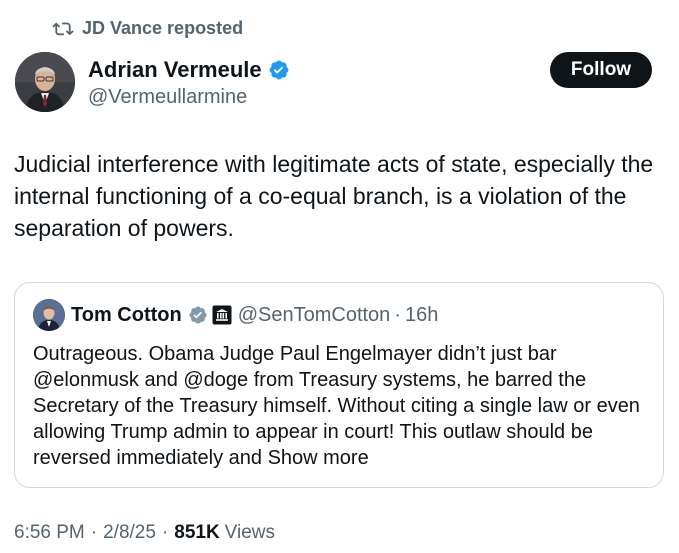 Image resolution: width=679 pixels, height=553 pixels. I want to click on government-badge-icon, so click(222, 315).